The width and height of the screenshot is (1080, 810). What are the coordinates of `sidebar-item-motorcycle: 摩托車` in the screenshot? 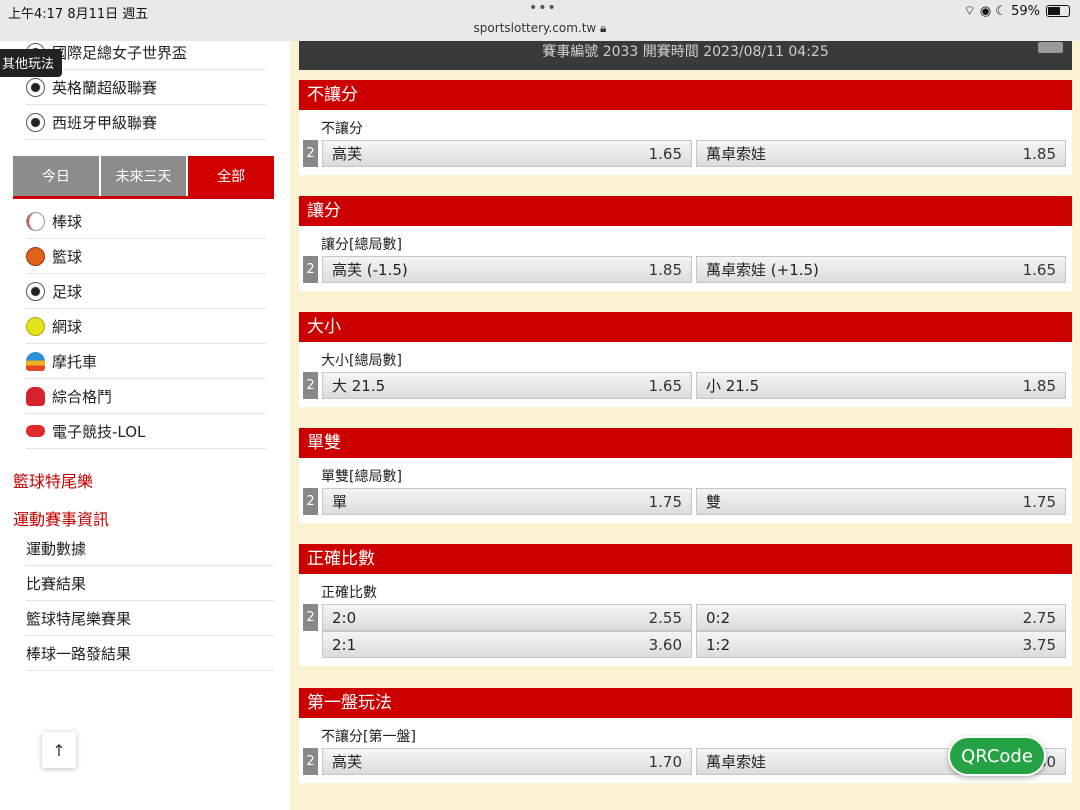 It's located at (146, 361).